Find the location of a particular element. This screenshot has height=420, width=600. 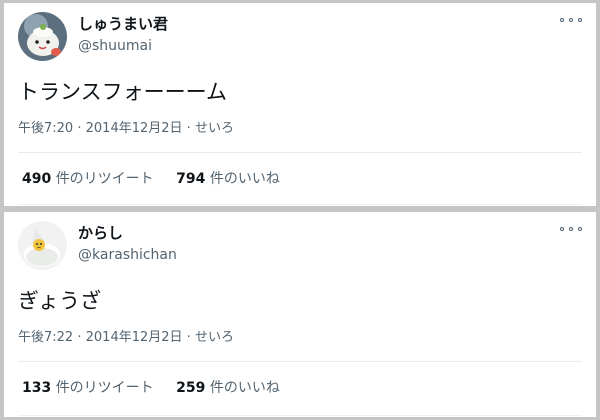

retweet-count-link: 133 件のリツイート is located at coordinates (88, 388).